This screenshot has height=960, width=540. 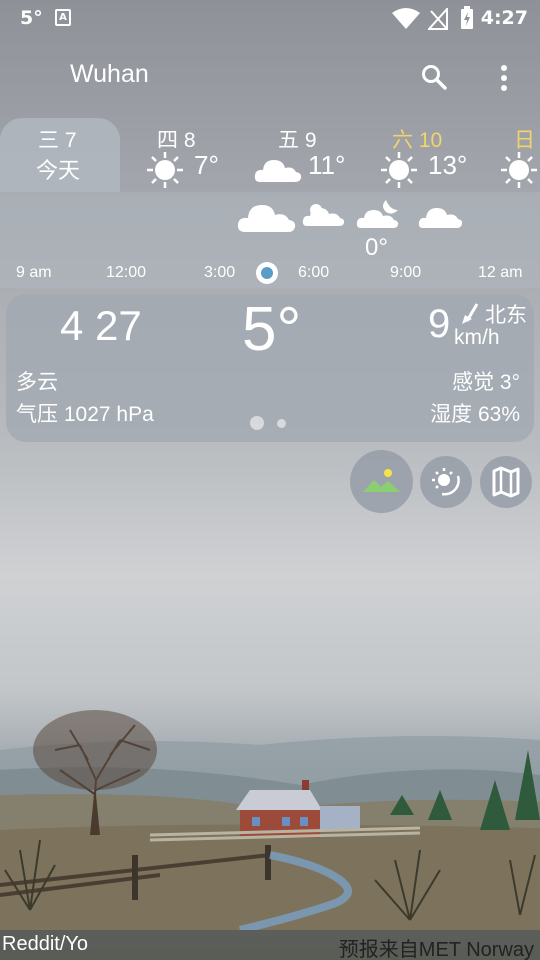 I want to click on day-tab: 五 9 11°, so click(x=312, y=155).